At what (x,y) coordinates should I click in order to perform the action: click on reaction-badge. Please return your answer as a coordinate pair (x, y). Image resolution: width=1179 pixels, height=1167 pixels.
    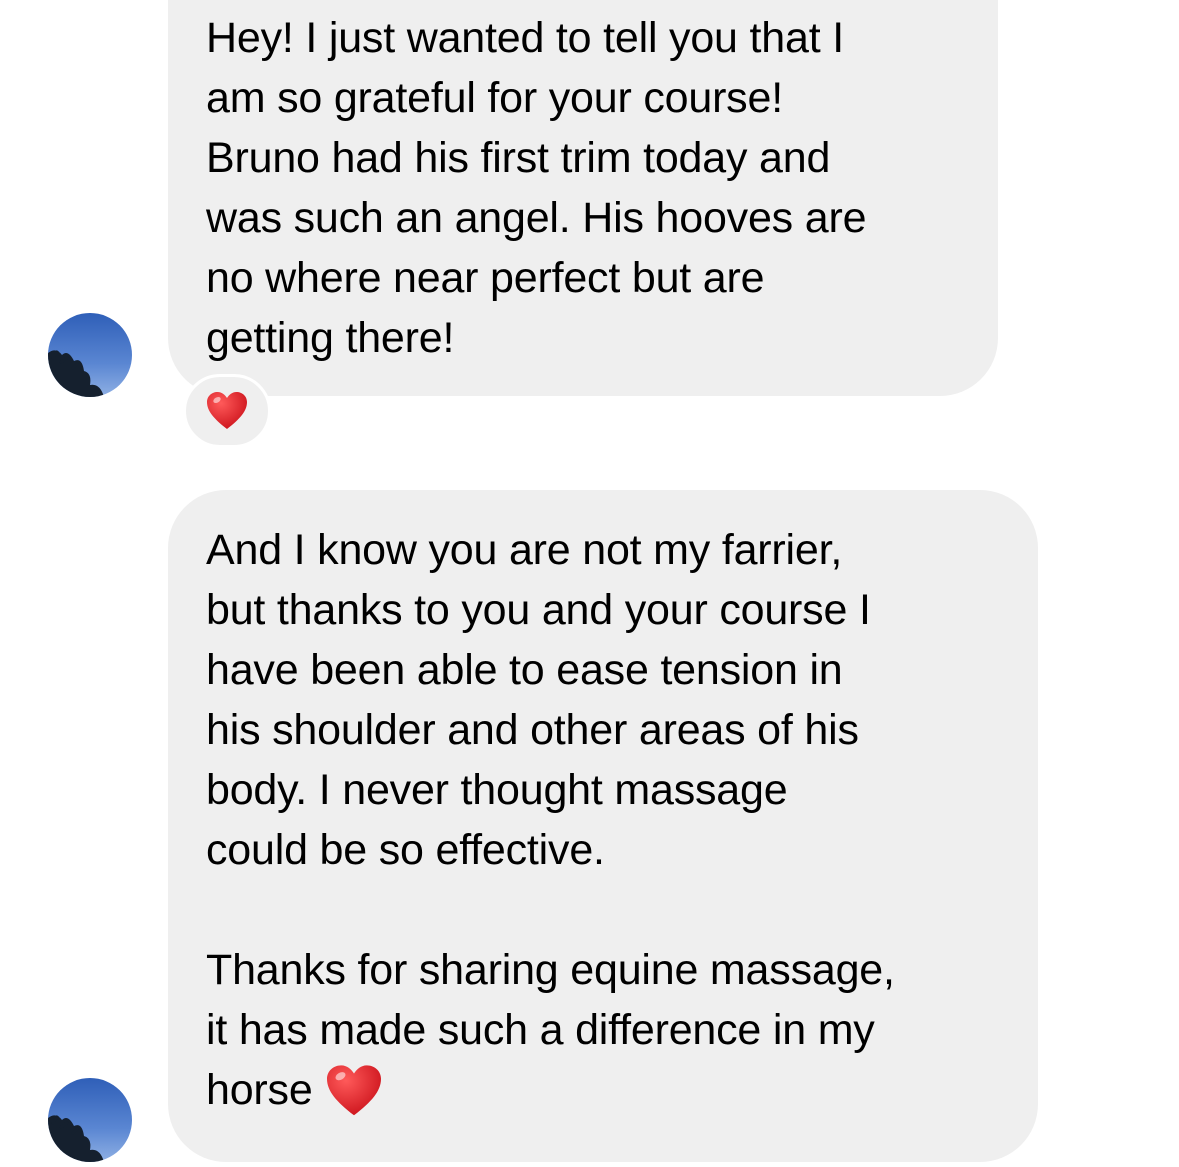
    Looking at the image, I should click on (227, 411).